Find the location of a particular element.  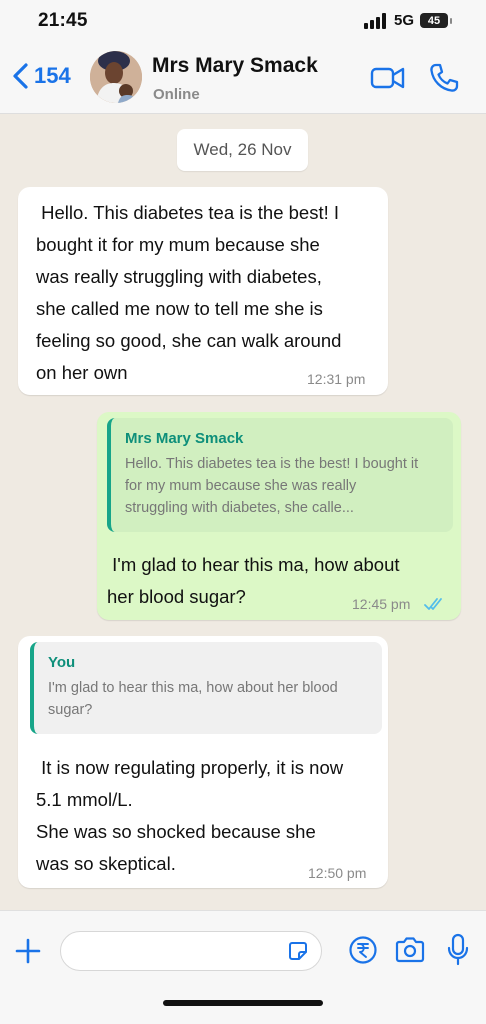

chat-header: 154 Mrs Mary Smack Online is located at coordinates (243, 79).